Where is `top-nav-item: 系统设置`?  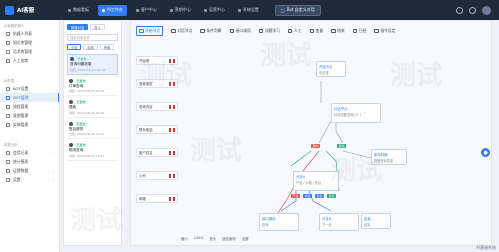 top-nav-item: 系统设置 is located at coordinates (248, 10).